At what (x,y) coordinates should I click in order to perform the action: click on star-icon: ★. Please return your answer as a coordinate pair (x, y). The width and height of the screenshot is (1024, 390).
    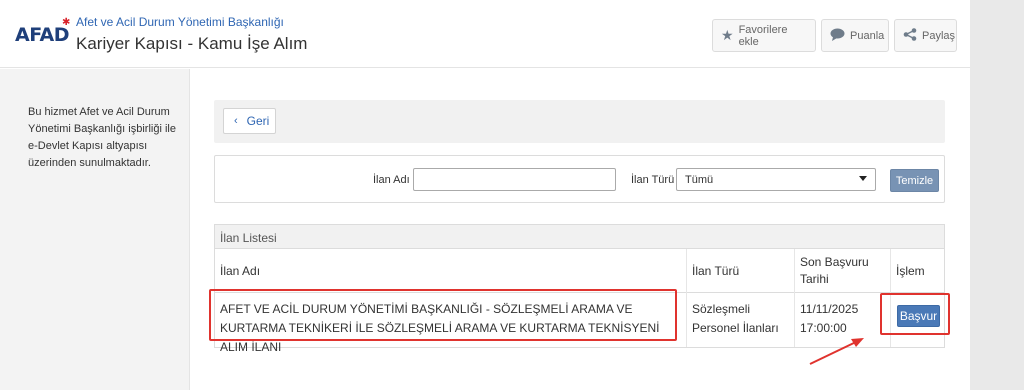
    Looking at the image, I should click on (727, 35).